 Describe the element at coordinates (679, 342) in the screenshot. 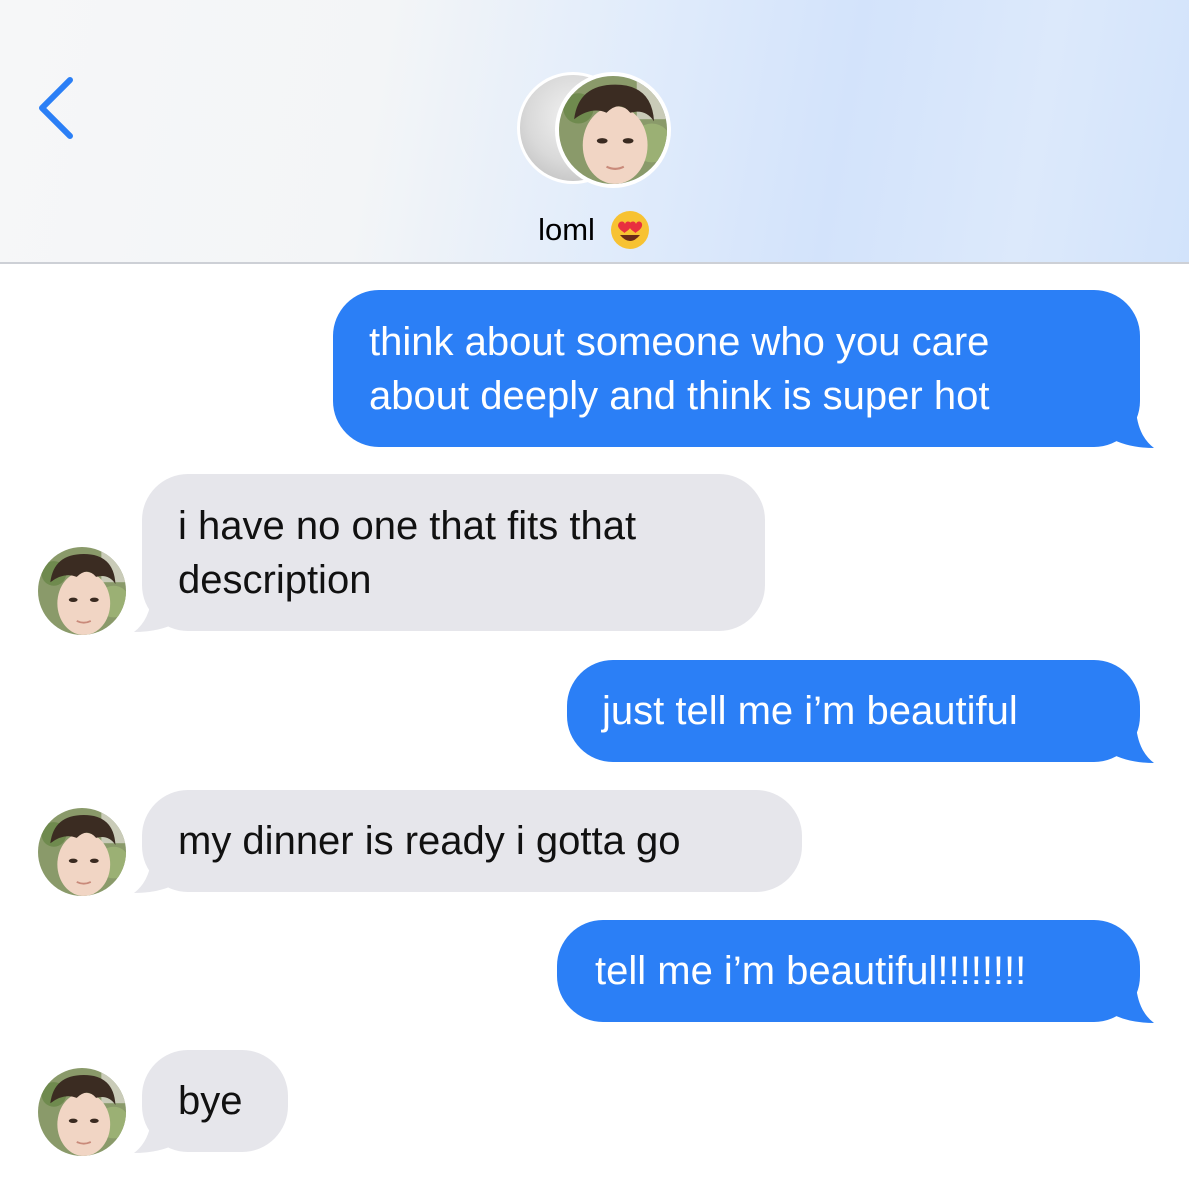

I see `message-line: think about someone who you care` at that location.